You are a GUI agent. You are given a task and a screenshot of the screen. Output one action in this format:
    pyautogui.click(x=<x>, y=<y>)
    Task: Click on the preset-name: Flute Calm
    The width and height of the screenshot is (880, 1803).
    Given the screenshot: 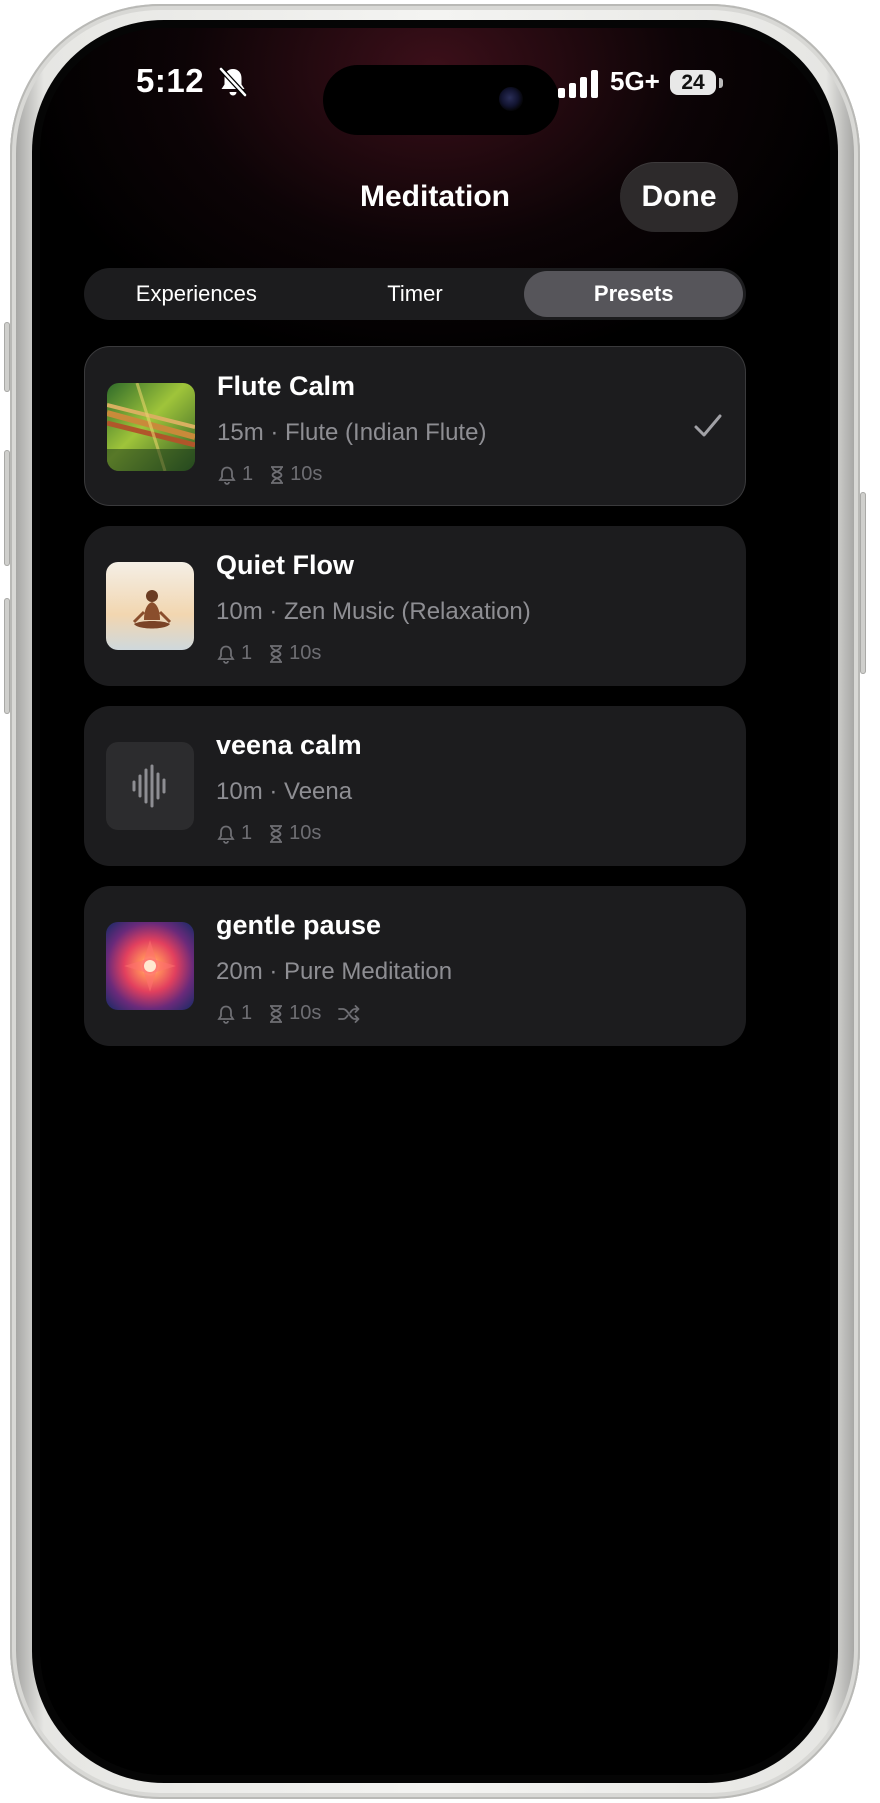 What is the action you would take?
    pyautogui.click(x=286, y=386)
    